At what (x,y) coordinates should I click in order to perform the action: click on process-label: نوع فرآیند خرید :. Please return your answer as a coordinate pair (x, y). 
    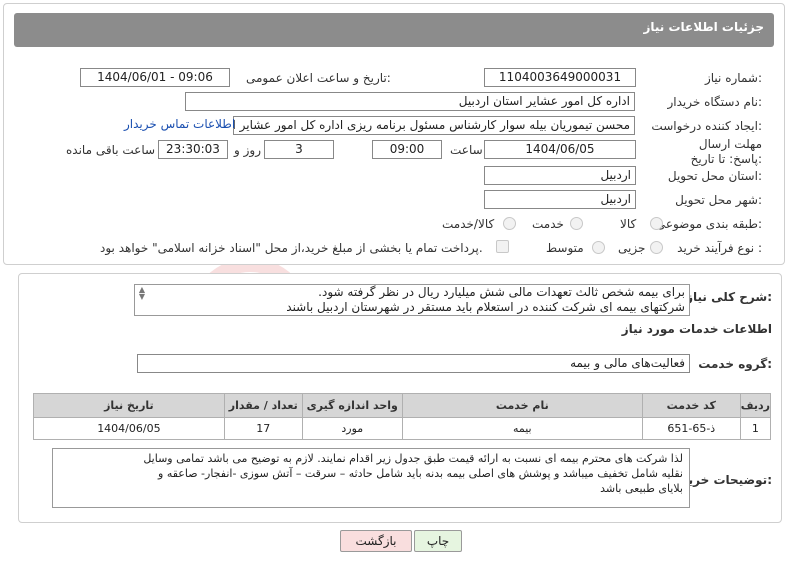
    Looking at the image, I should click on (719, 248).